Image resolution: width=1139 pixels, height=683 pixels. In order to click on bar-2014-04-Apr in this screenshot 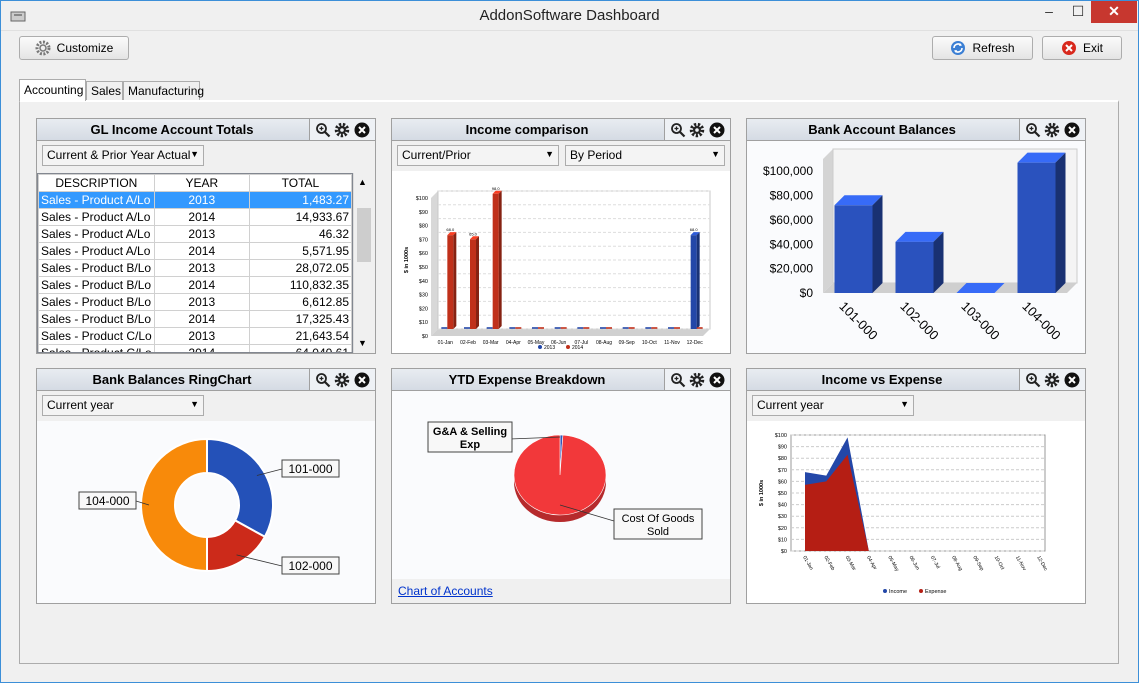, I will do `click(518, 328)`.